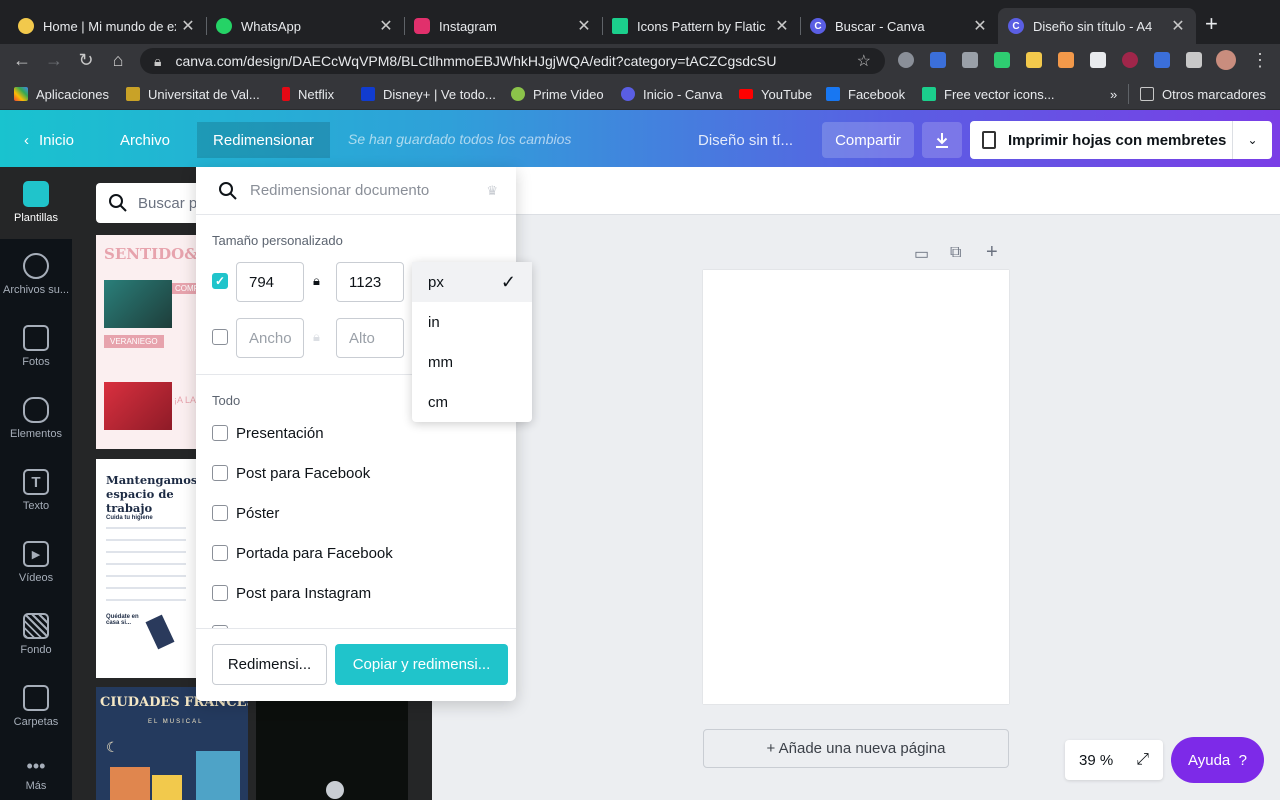 This screenshot has height=800, width=1280. I want to click on puzzle-icon, so click(1194, 60).